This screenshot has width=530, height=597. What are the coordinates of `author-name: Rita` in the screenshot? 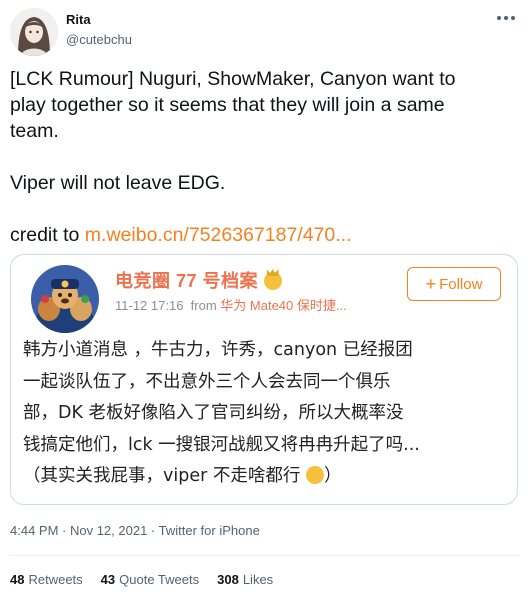 It's located at (78, 19).